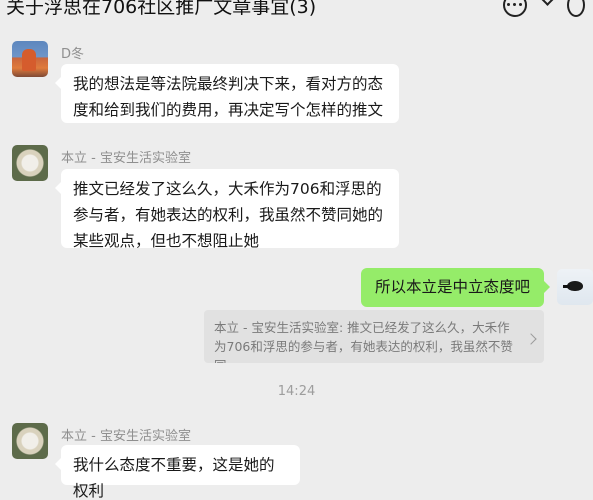 The image size is (593, 500). What do you see at coordinates (227, 93) in the screenshot?
I see `message-bubble: 我的想法是等法院最终判决下来，看对方的态度和给到我们的费用，再决定写个怎样的推文` at bounding box center [227, 93].